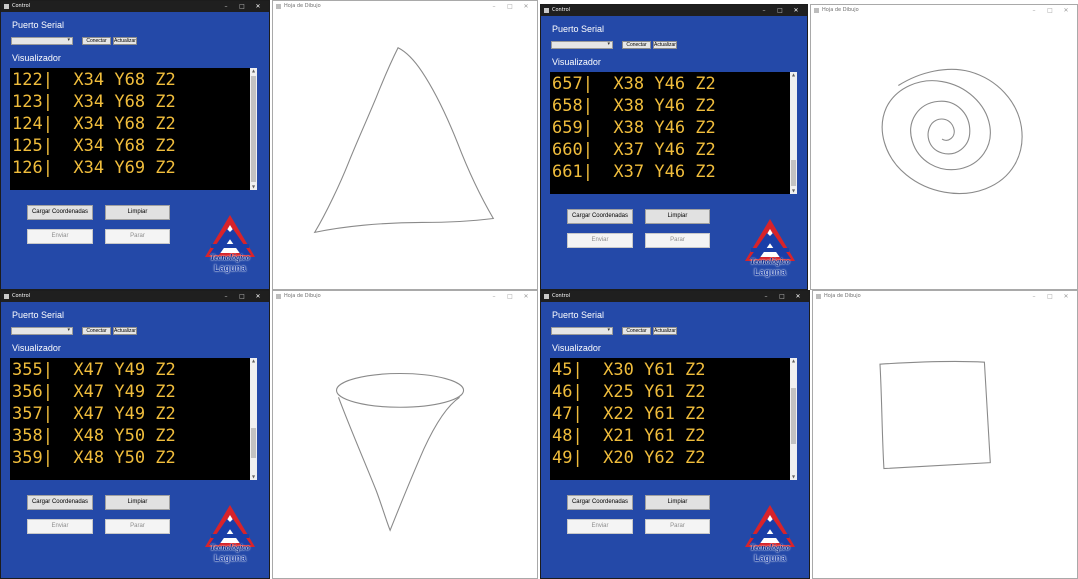  Describe the element at coordinates (629, 370) in the screenshot. I see `console-line: 45| X30 Y61 Z2` at that location.